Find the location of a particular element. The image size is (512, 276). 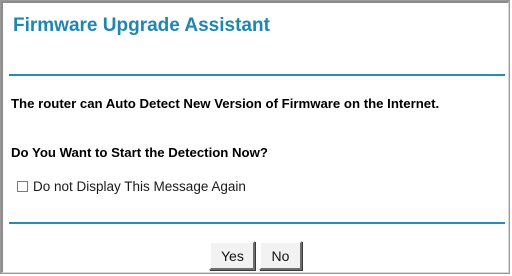

no-button: No is located at coordinates (280, 255).